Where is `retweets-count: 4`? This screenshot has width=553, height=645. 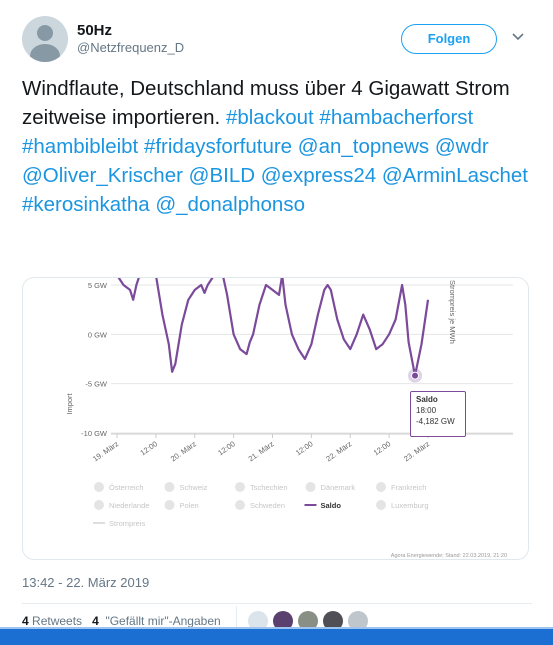
retweets-count: 4 is located at coordinates (25, 621).